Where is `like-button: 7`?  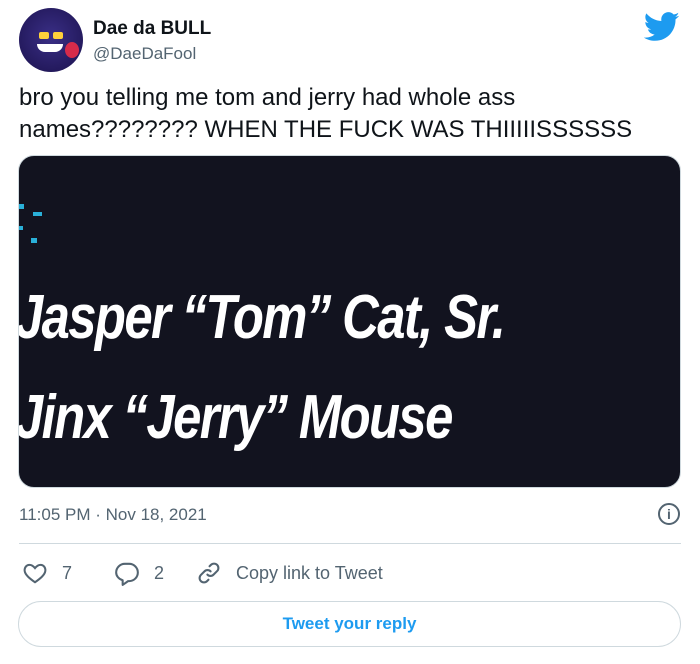 like-button: 7 is located at coordinates (47, 573).